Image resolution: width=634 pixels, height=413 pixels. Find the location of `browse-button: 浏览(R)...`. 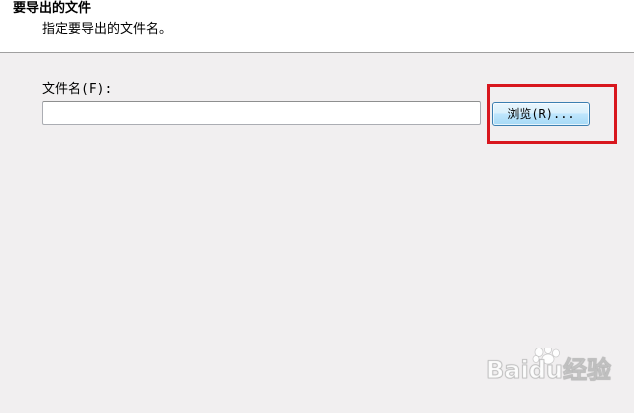

browse-button: 浏览(R)... is located at coordinates (541, 114).